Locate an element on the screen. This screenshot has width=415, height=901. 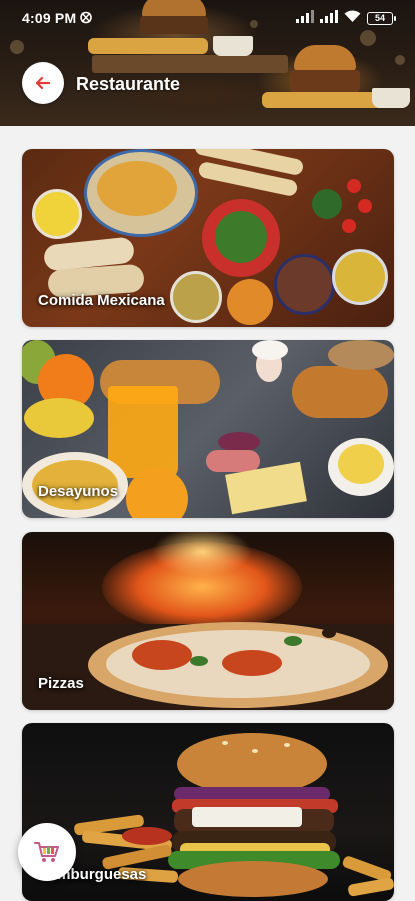
header-banner: 4:09 PM 54 Restaurante is located at coordinates (207, 63).